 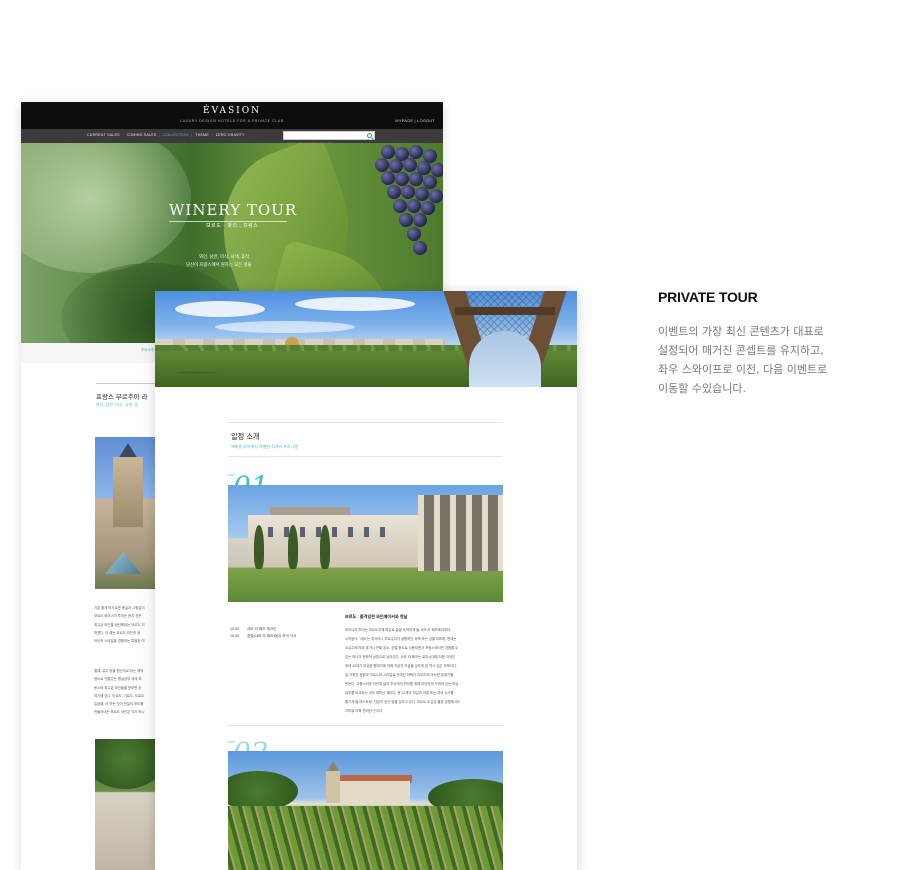 What do you see at coordinates (118, 679) in the screenshot?
I see `text-line: 정도로 전통있는 명실상부 세계 최` at bounding box center [118, 679].